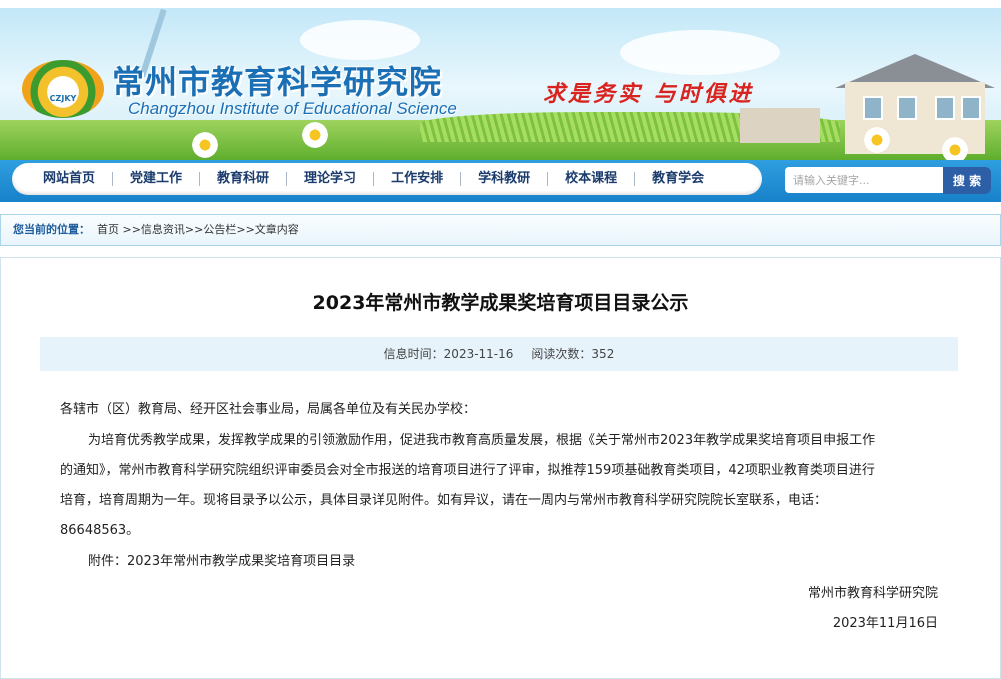 The height and width of the screenshot is (679, 1001). I want to click on search-button: 搜 索, so click(967, 180).